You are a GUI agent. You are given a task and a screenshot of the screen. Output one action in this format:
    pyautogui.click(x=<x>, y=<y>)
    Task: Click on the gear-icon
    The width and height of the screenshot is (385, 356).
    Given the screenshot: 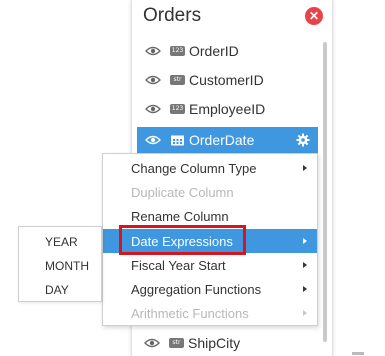 What is the action you would take?
    pyautogui.click(x=303, y=140)
    